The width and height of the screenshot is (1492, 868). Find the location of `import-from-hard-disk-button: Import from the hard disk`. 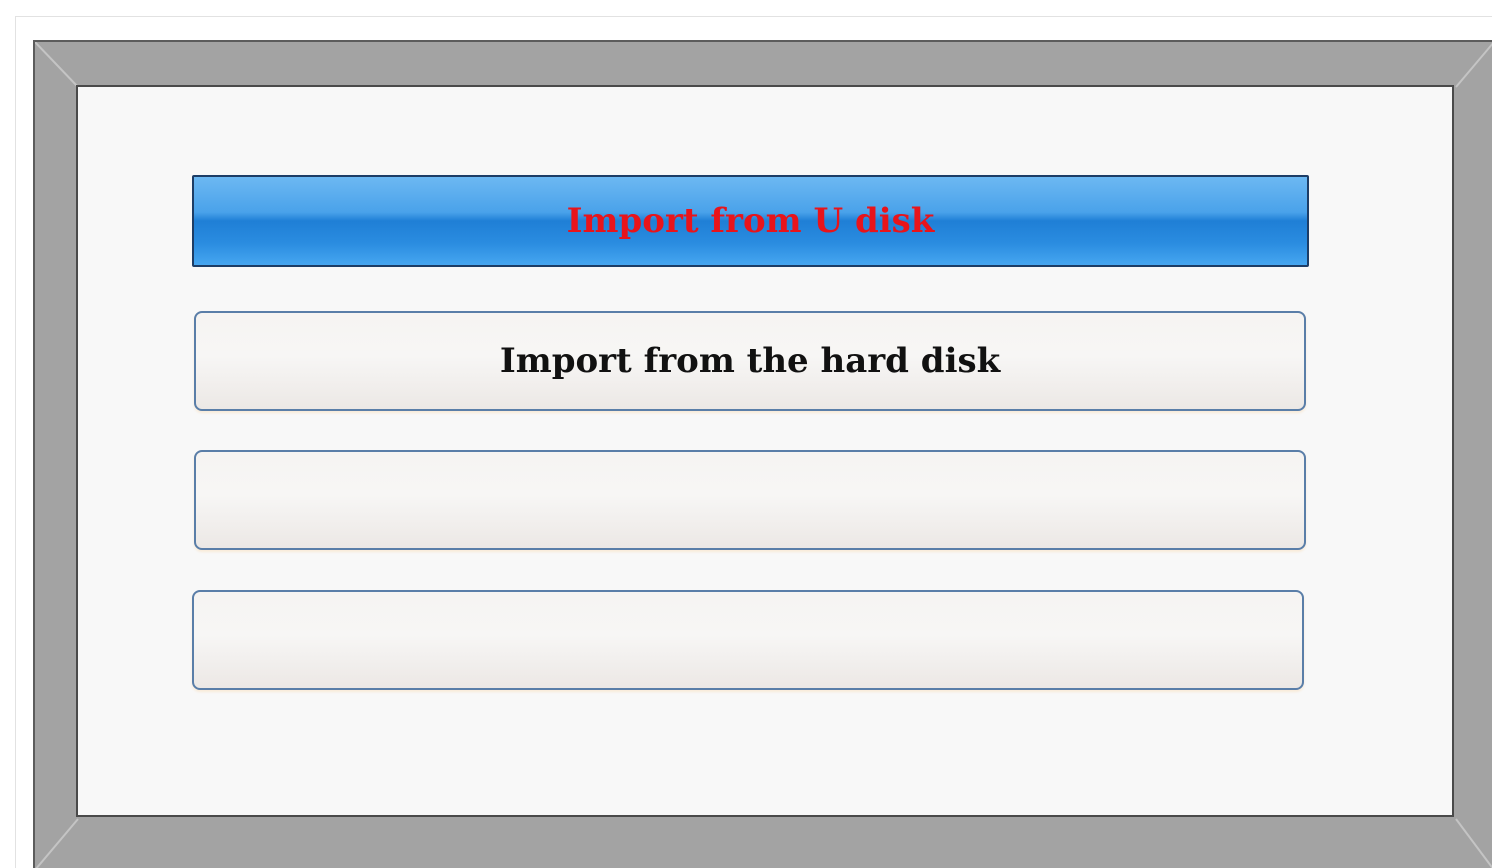

import-from-hard-disk-button: Import from the hard disk is located at coordinates (750, 361).